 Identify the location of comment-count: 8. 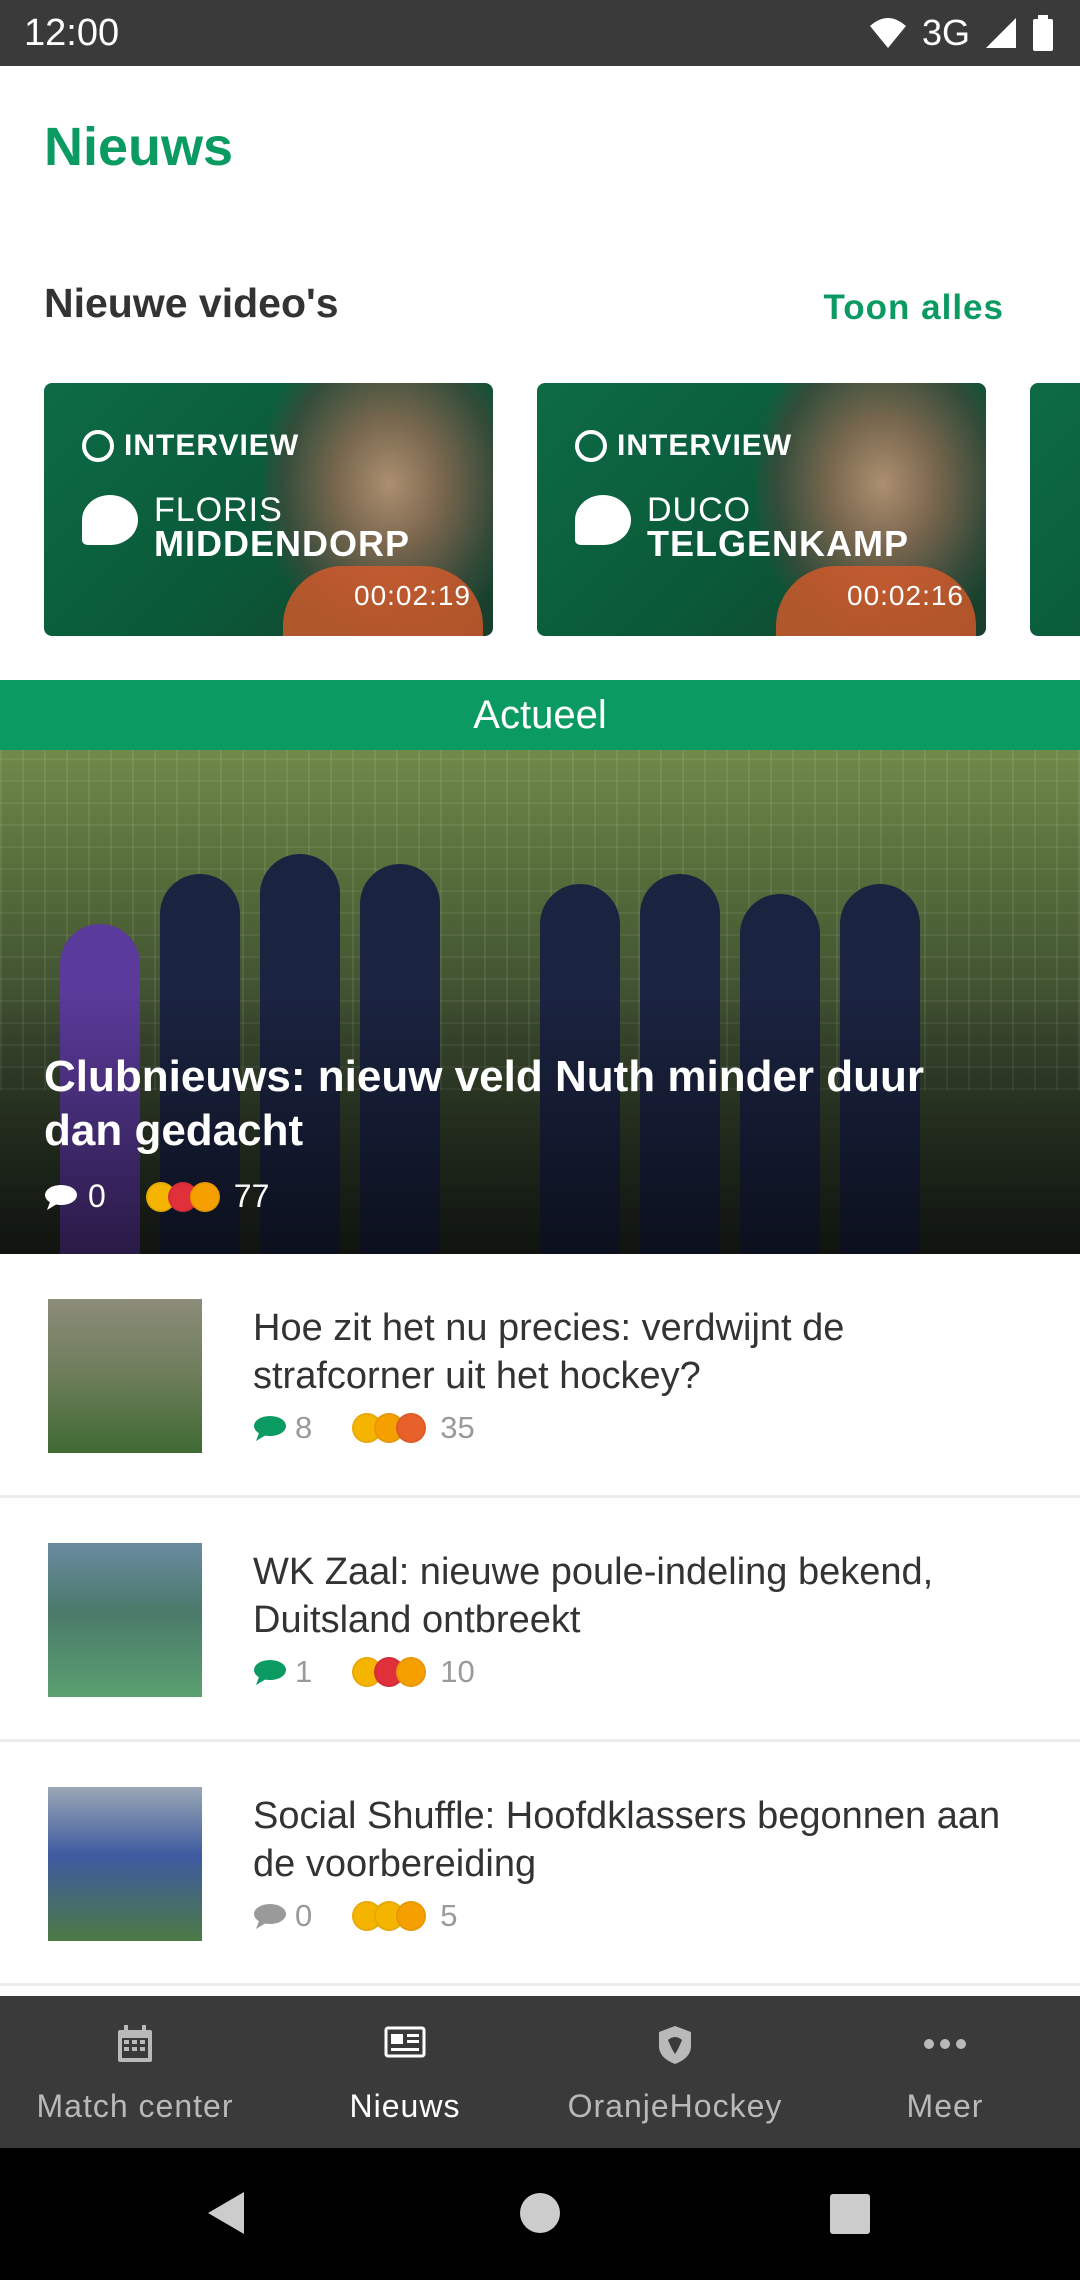
(304, 1427).